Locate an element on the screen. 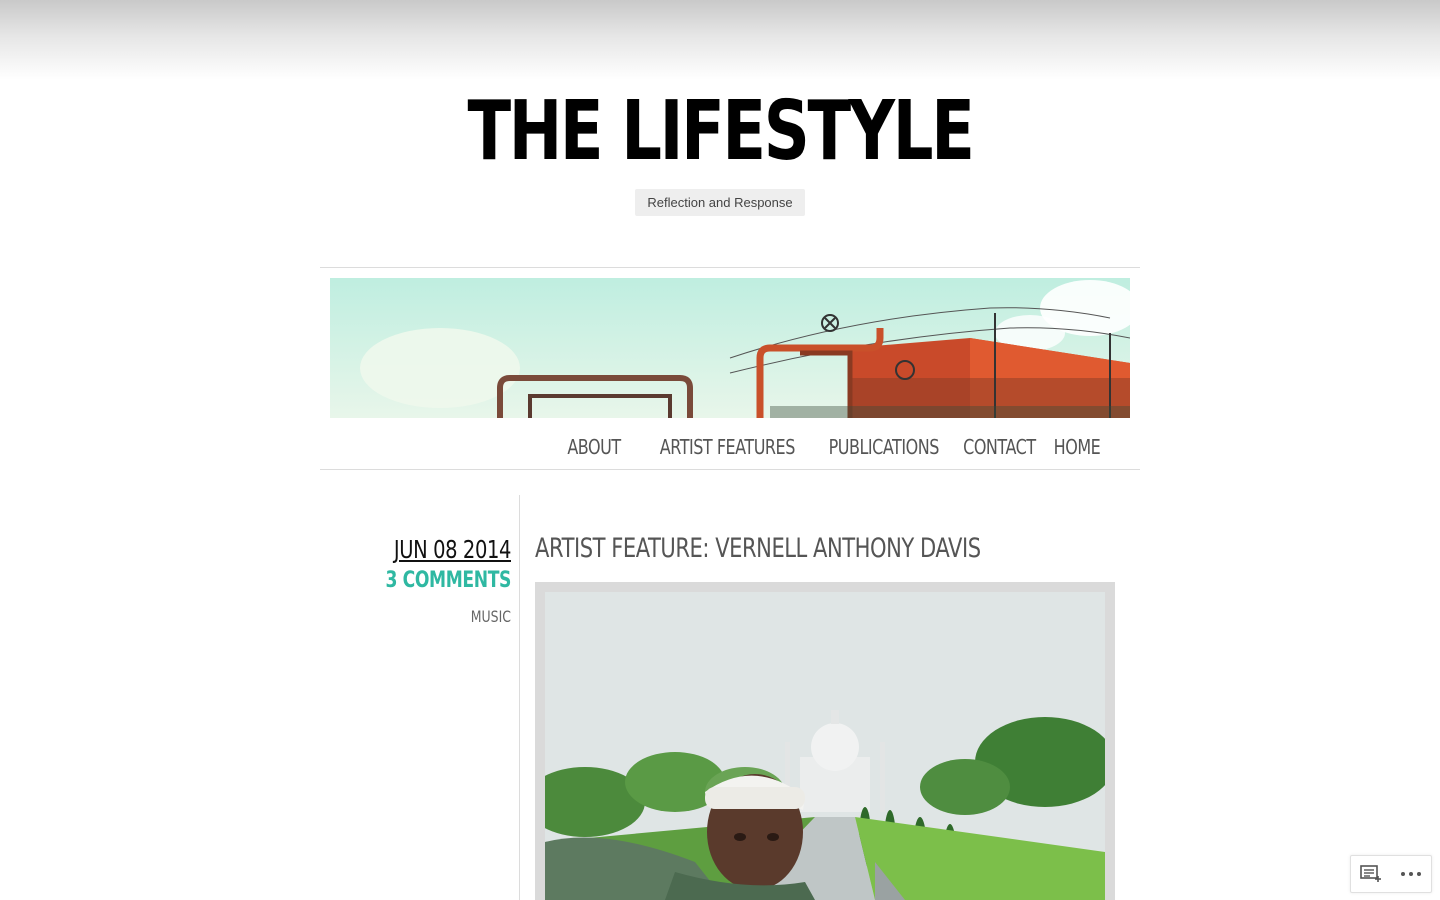  ellipsis-icon is located at coordinates (1411, 874).